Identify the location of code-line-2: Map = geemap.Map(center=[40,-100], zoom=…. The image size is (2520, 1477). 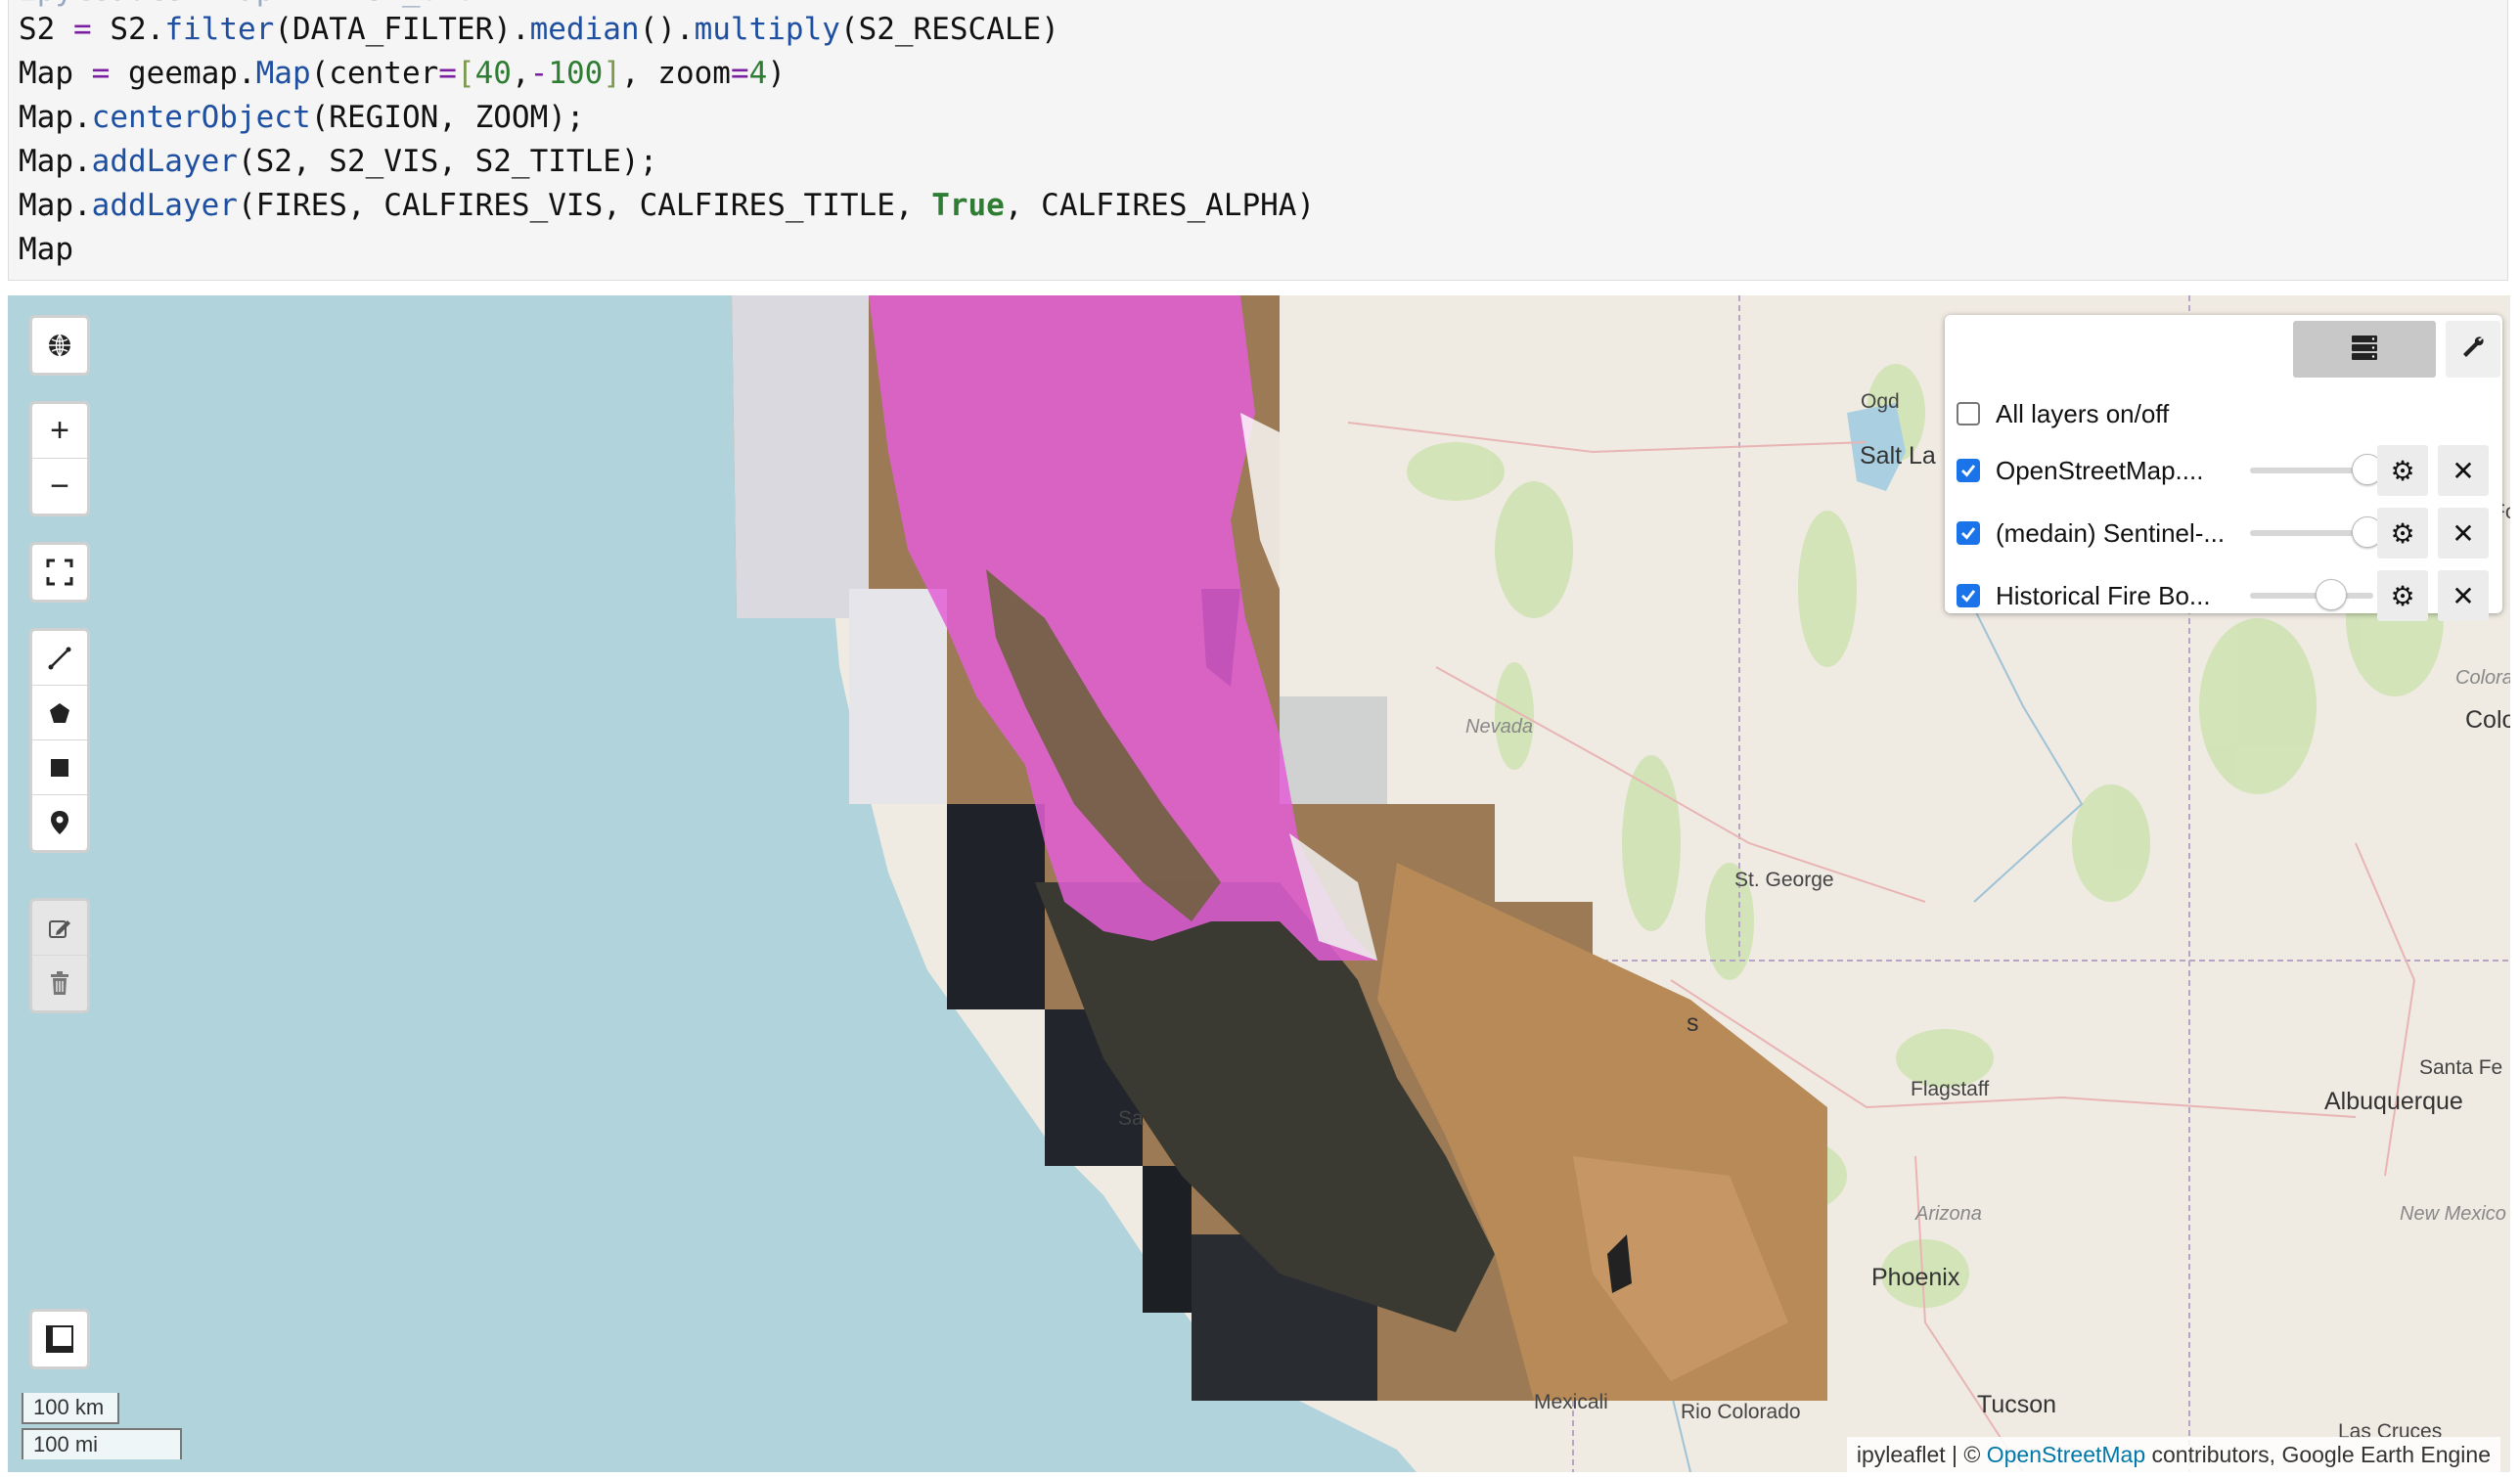
(402, 74).